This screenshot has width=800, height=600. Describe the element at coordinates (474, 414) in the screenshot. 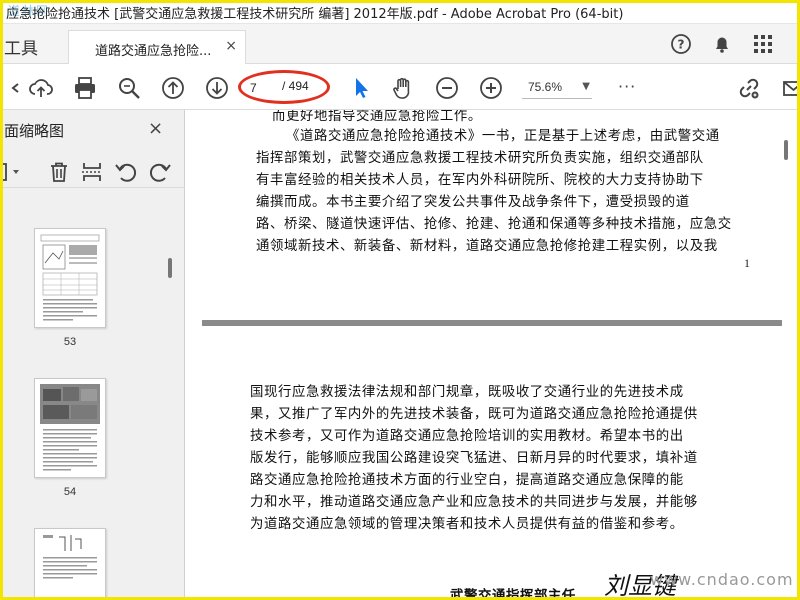

I see `text-line: 果，又推广了军内外的先进技术装备，既可为道路交通应急抢险抢通提供` at that location.